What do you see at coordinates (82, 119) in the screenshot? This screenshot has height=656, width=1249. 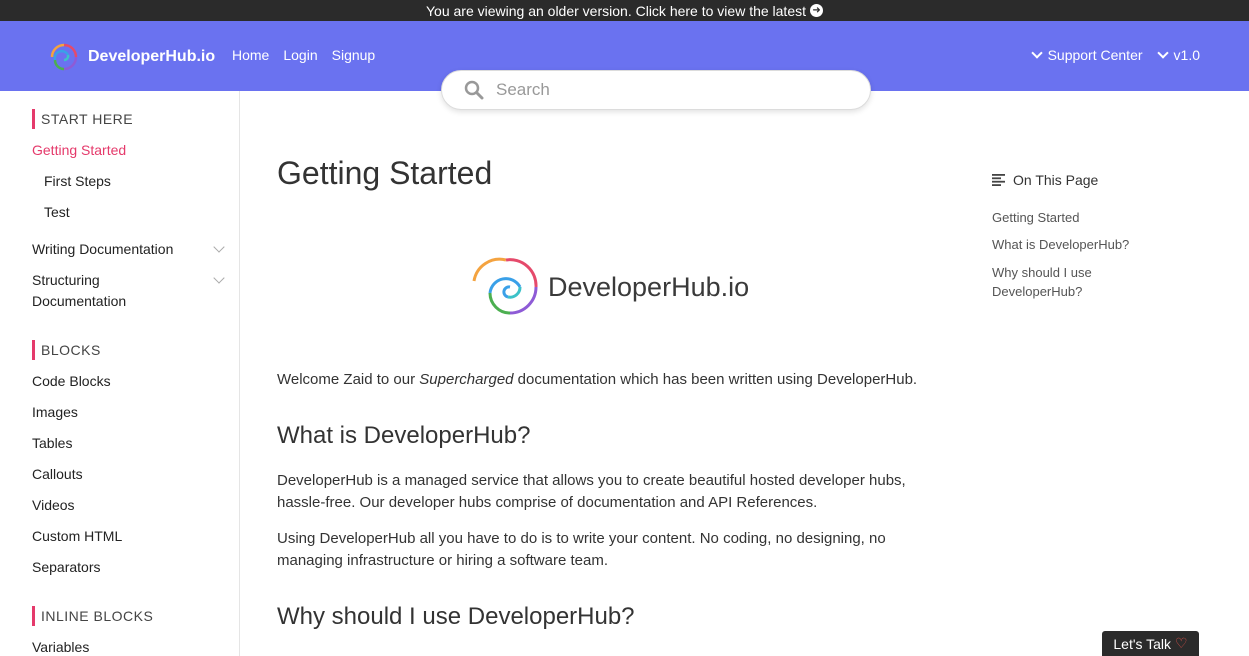 I see `section-title-start-here: START HERE` at bounding box center [82, 119].